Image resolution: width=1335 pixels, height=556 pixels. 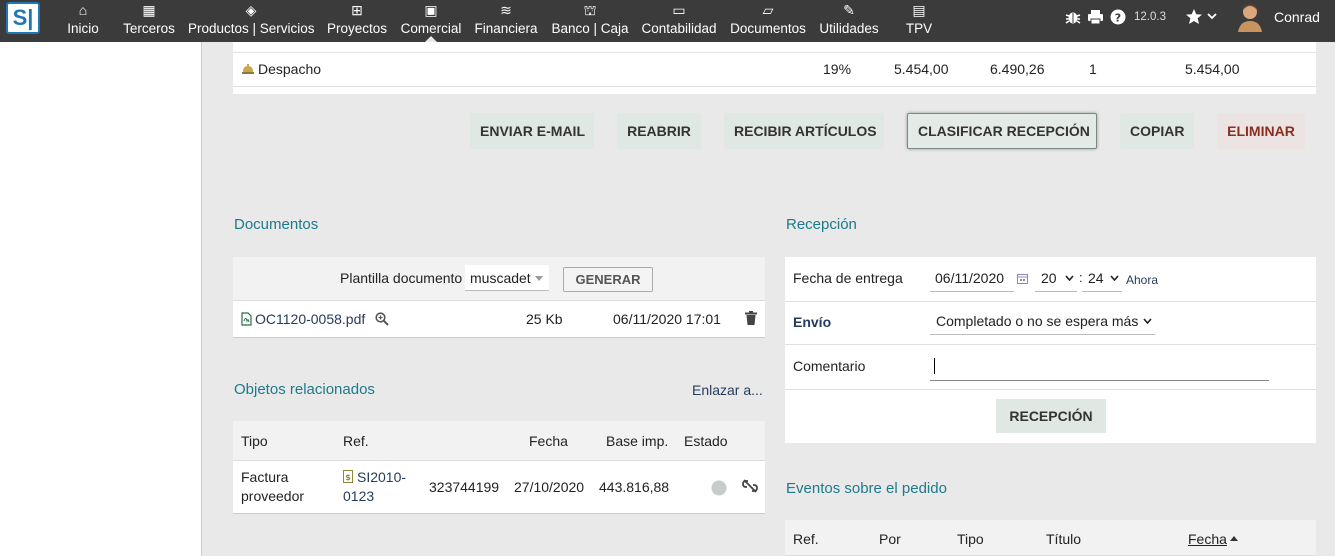 I want to click on wrench-icon: ✎, so click(x=849, y=10).